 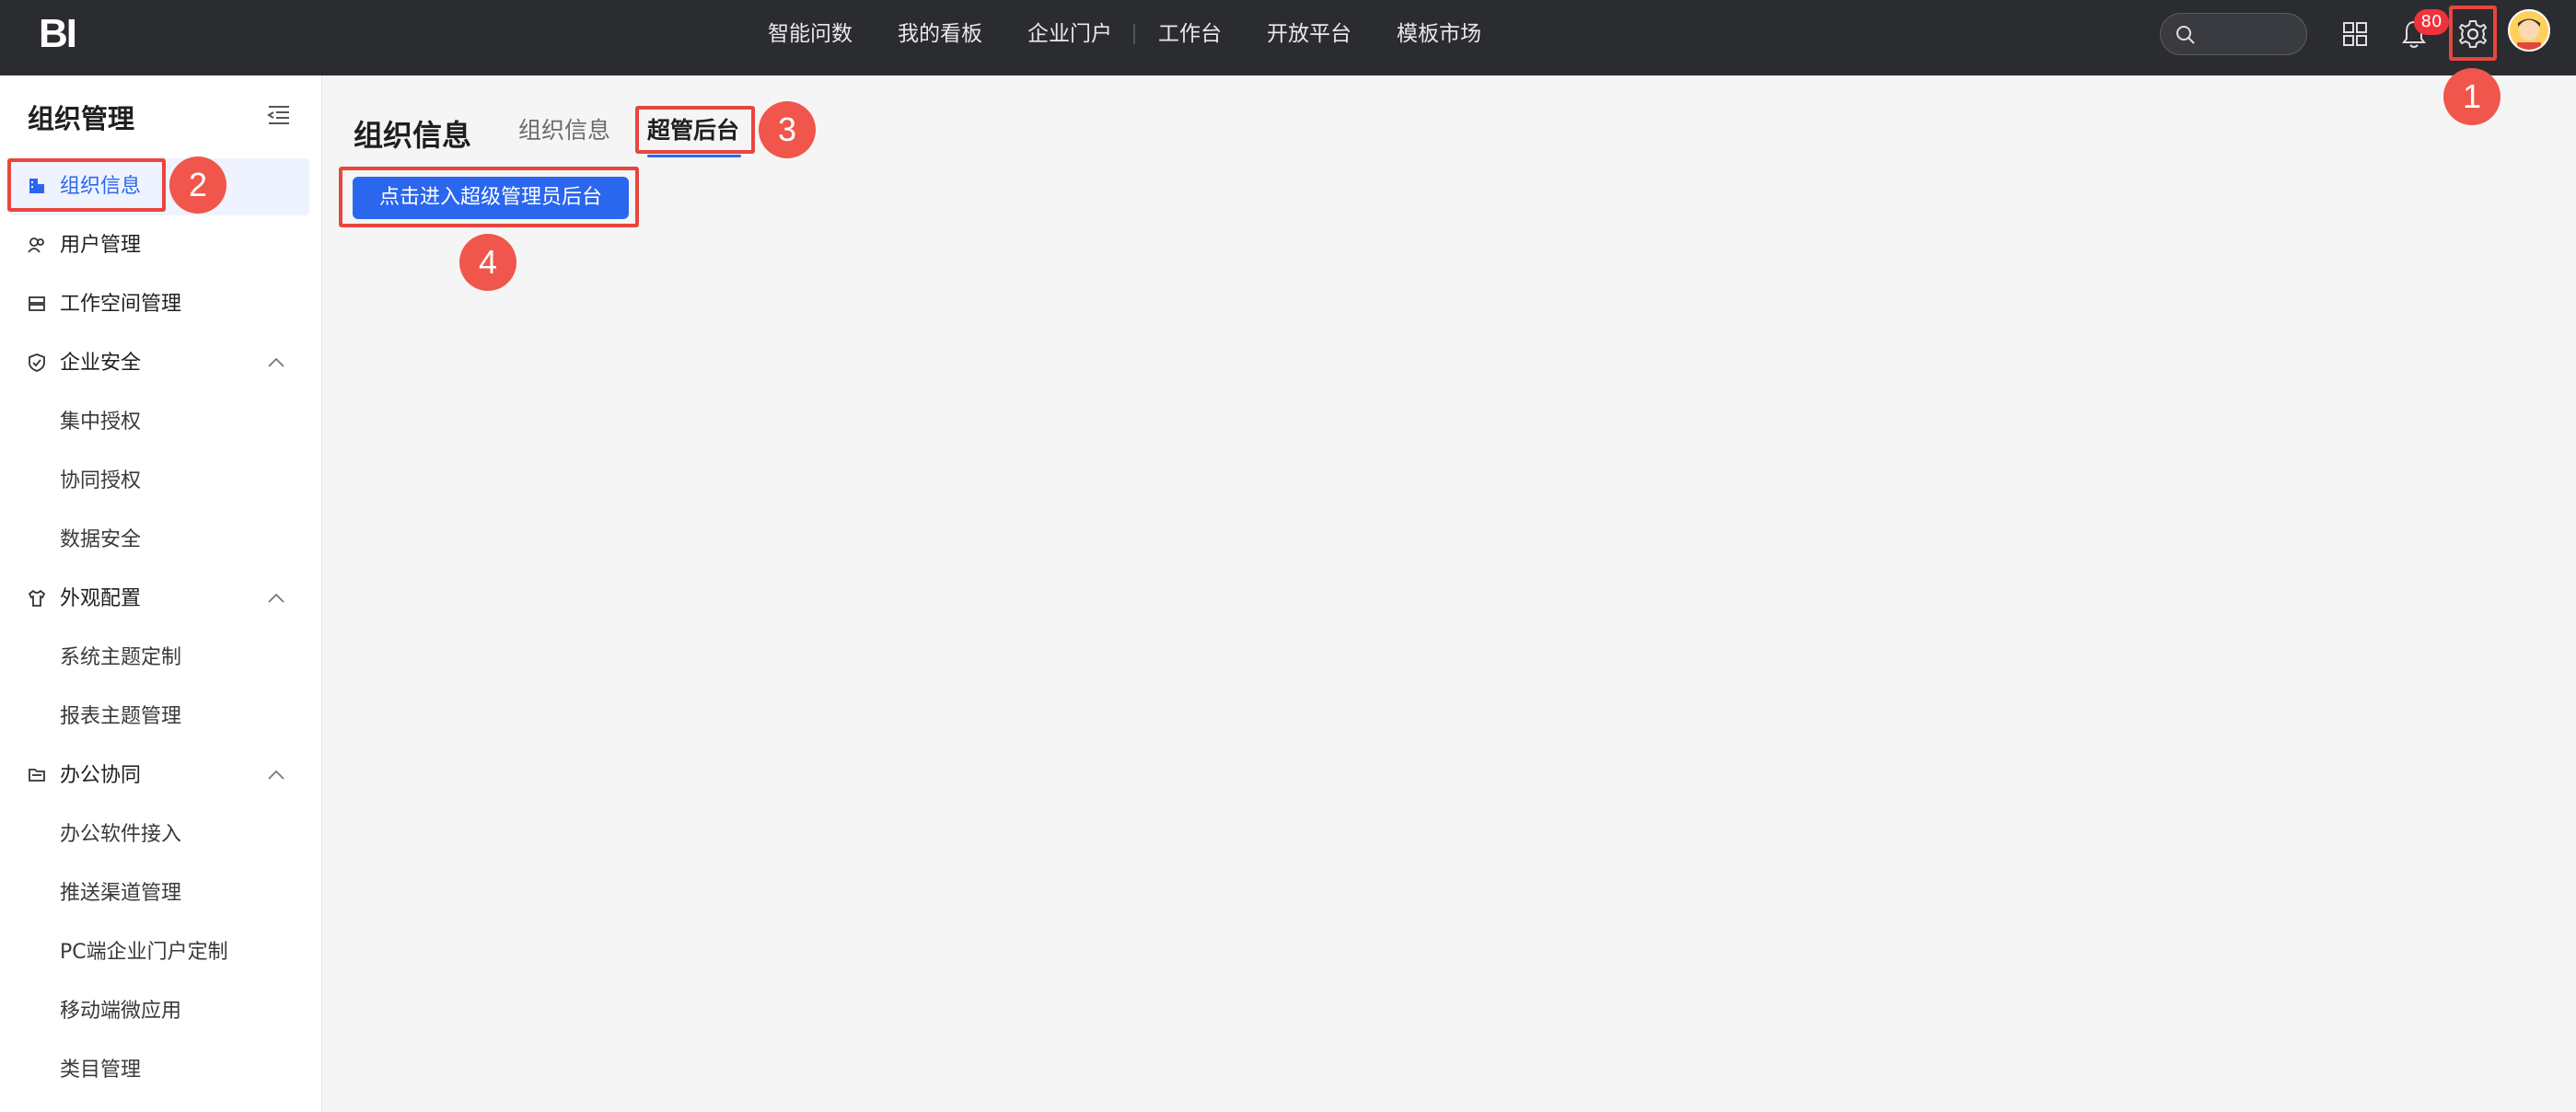 I want to click on search-input, so click(x=2233, y=34).